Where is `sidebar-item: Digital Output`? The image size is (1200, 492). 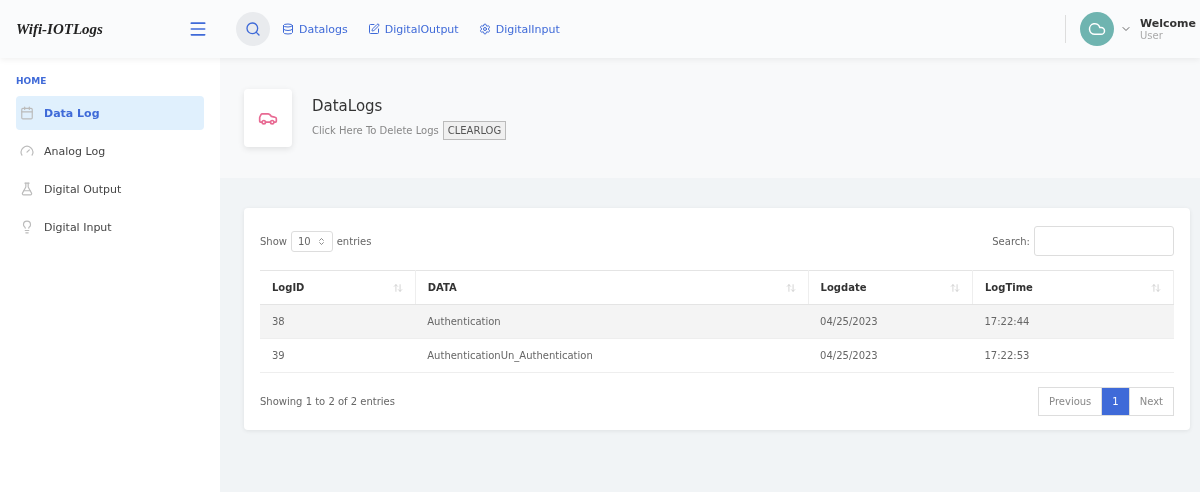 sidebar-item: Digital Output is located at coordinates (110, 189).